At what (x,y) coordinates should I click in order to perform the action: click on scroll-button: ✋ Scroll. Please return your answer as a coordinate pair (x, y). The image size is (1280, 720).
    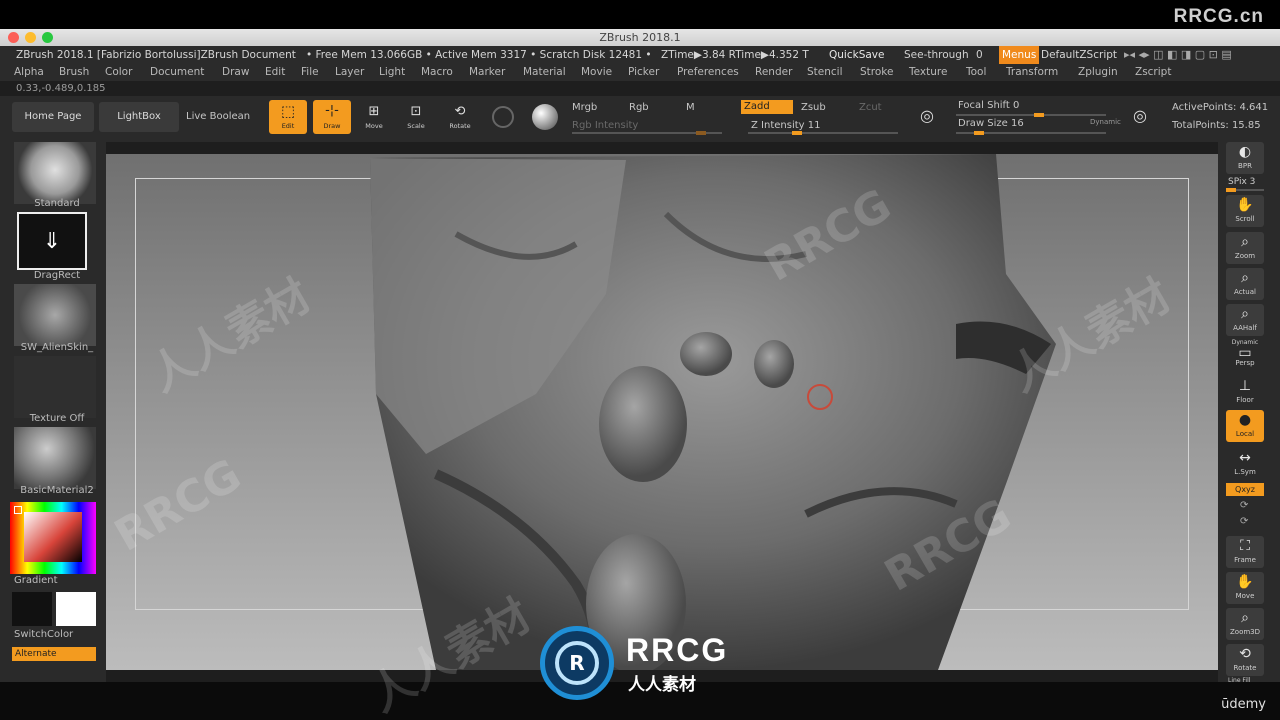
    Looking at the image, I should click on (1245, 211).